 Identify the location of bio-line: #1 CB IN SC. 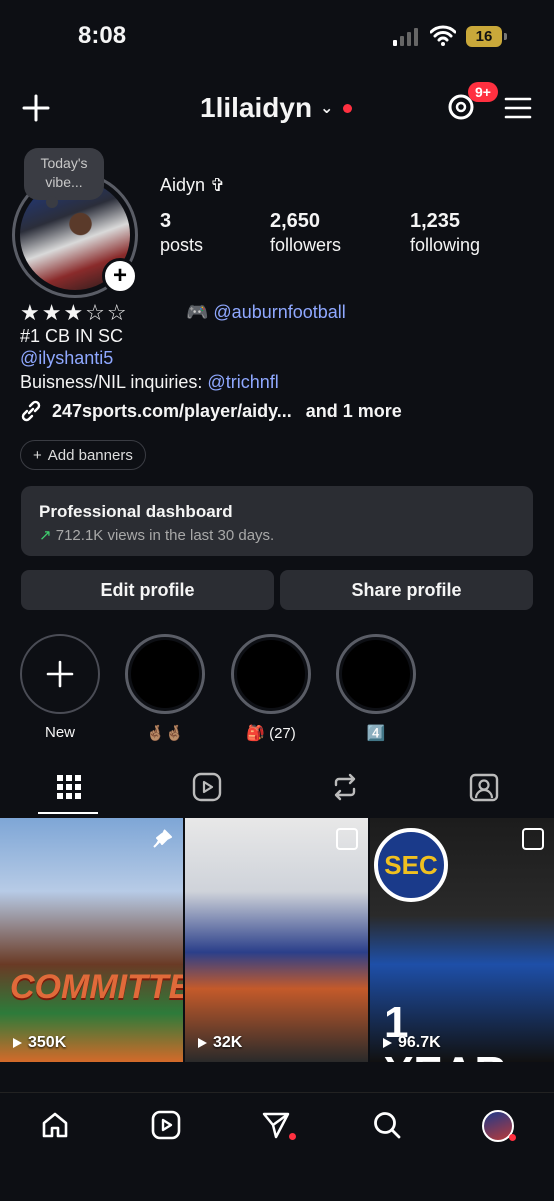
(72, 336).